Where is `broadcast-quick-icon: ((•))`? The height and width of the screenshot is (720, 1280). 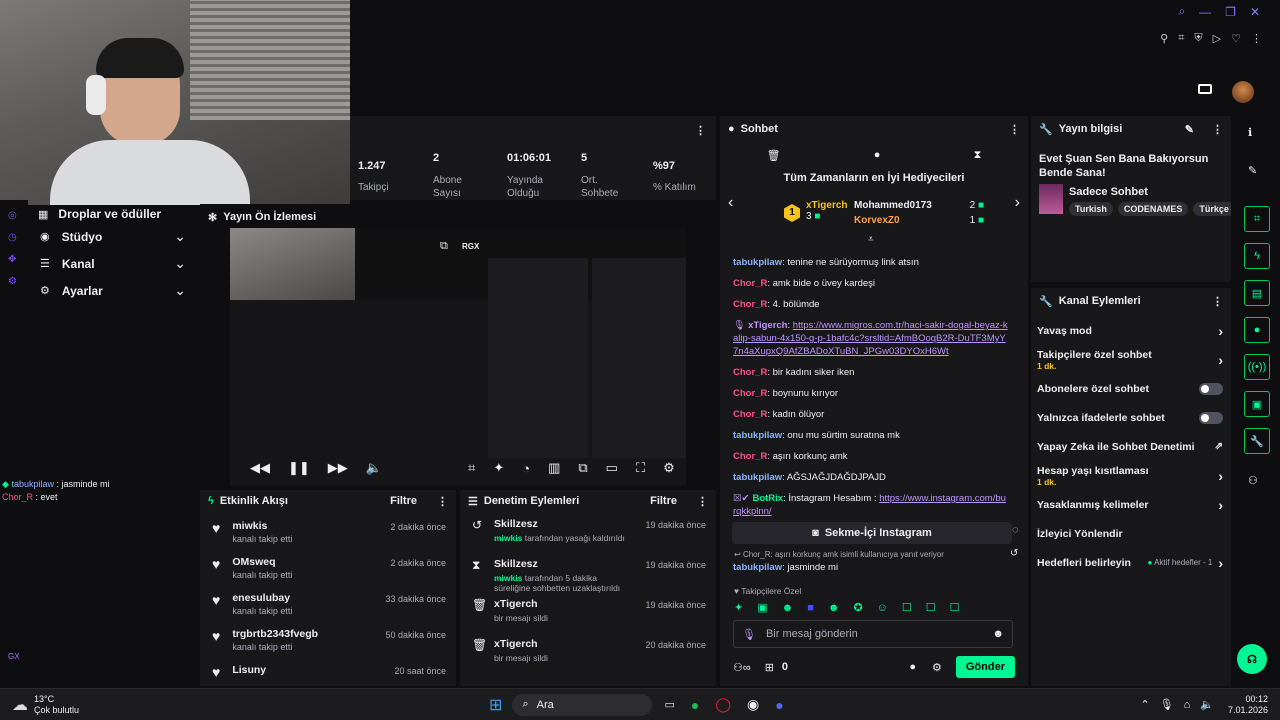
broadcast-quick-icon: ((•)) is located at coordinates (1257, 367).